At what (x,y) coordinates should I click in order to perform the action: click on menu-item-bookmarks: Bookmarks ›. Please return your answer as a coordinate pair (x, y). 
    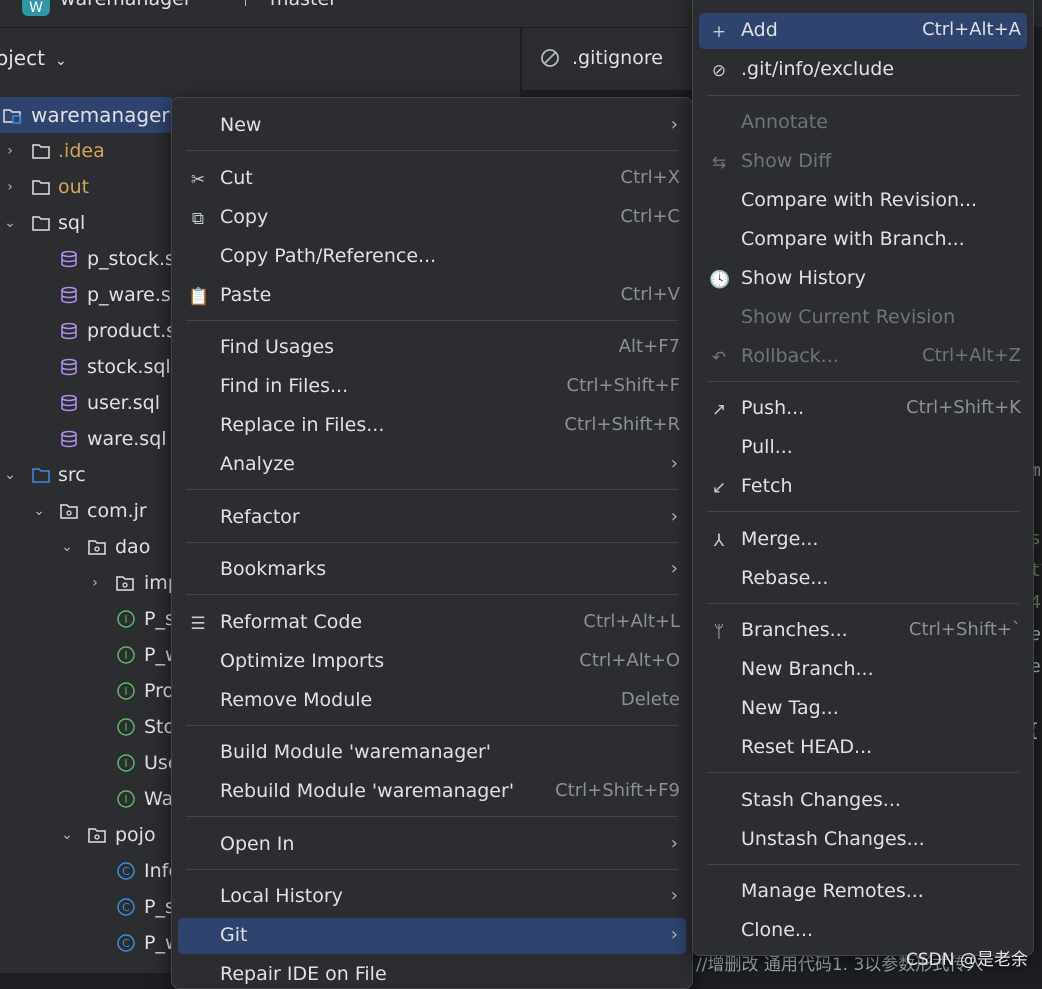
    Looking at the image, I should click on (432, 570).